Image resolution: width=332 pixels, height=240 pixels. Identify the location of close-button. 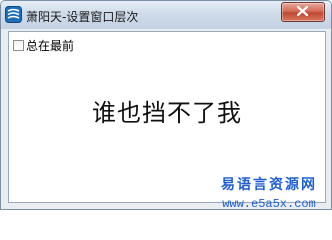
(303, 12).